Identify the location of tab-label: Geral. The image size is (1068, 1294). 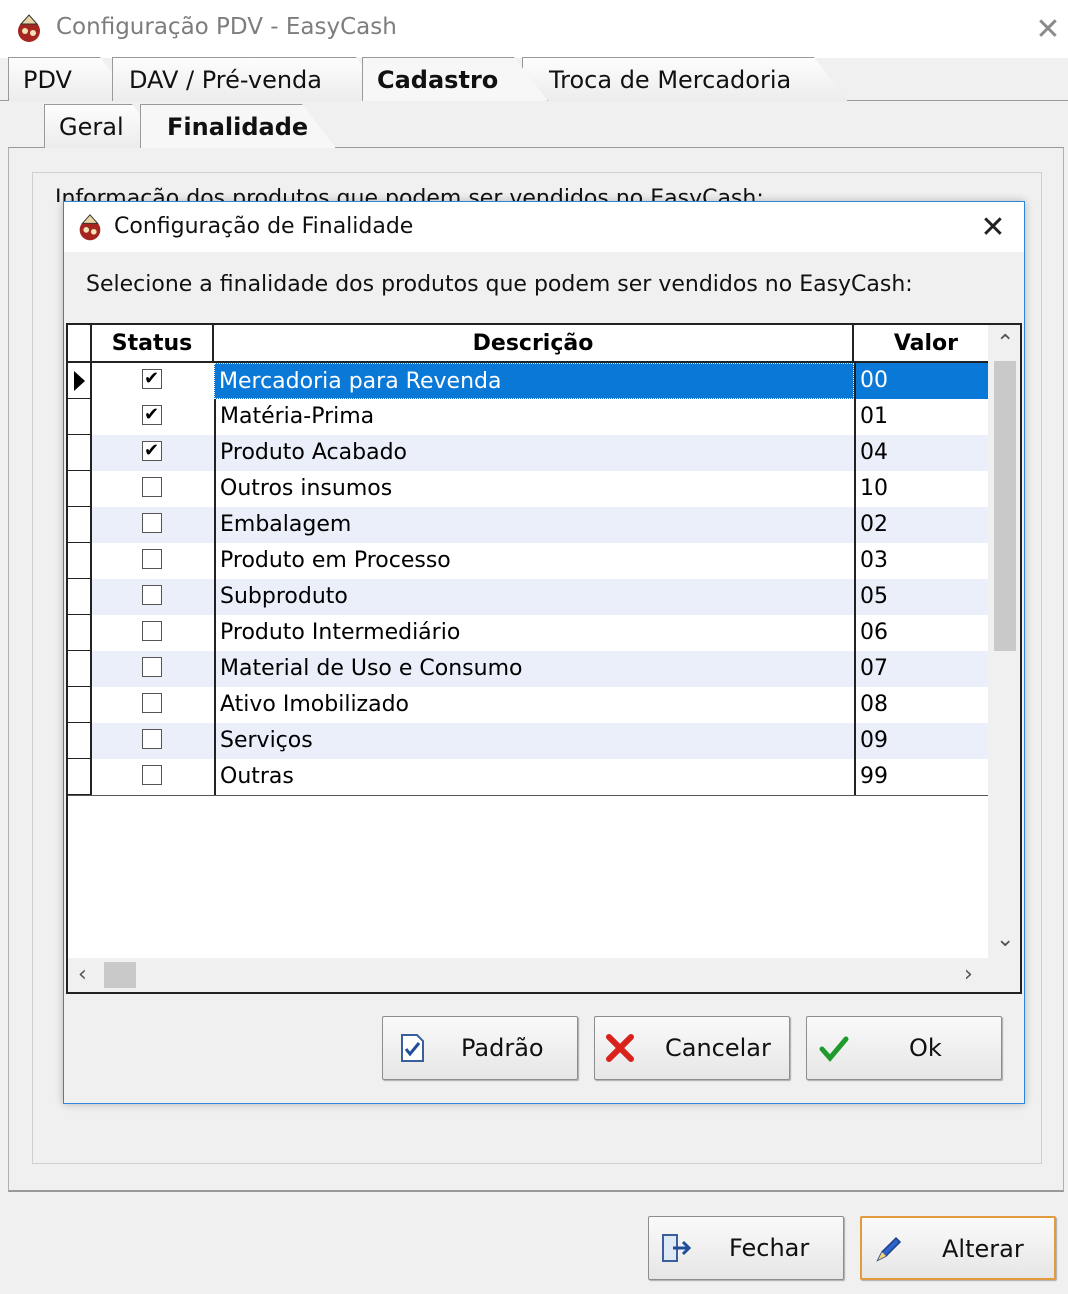
(91, 127).